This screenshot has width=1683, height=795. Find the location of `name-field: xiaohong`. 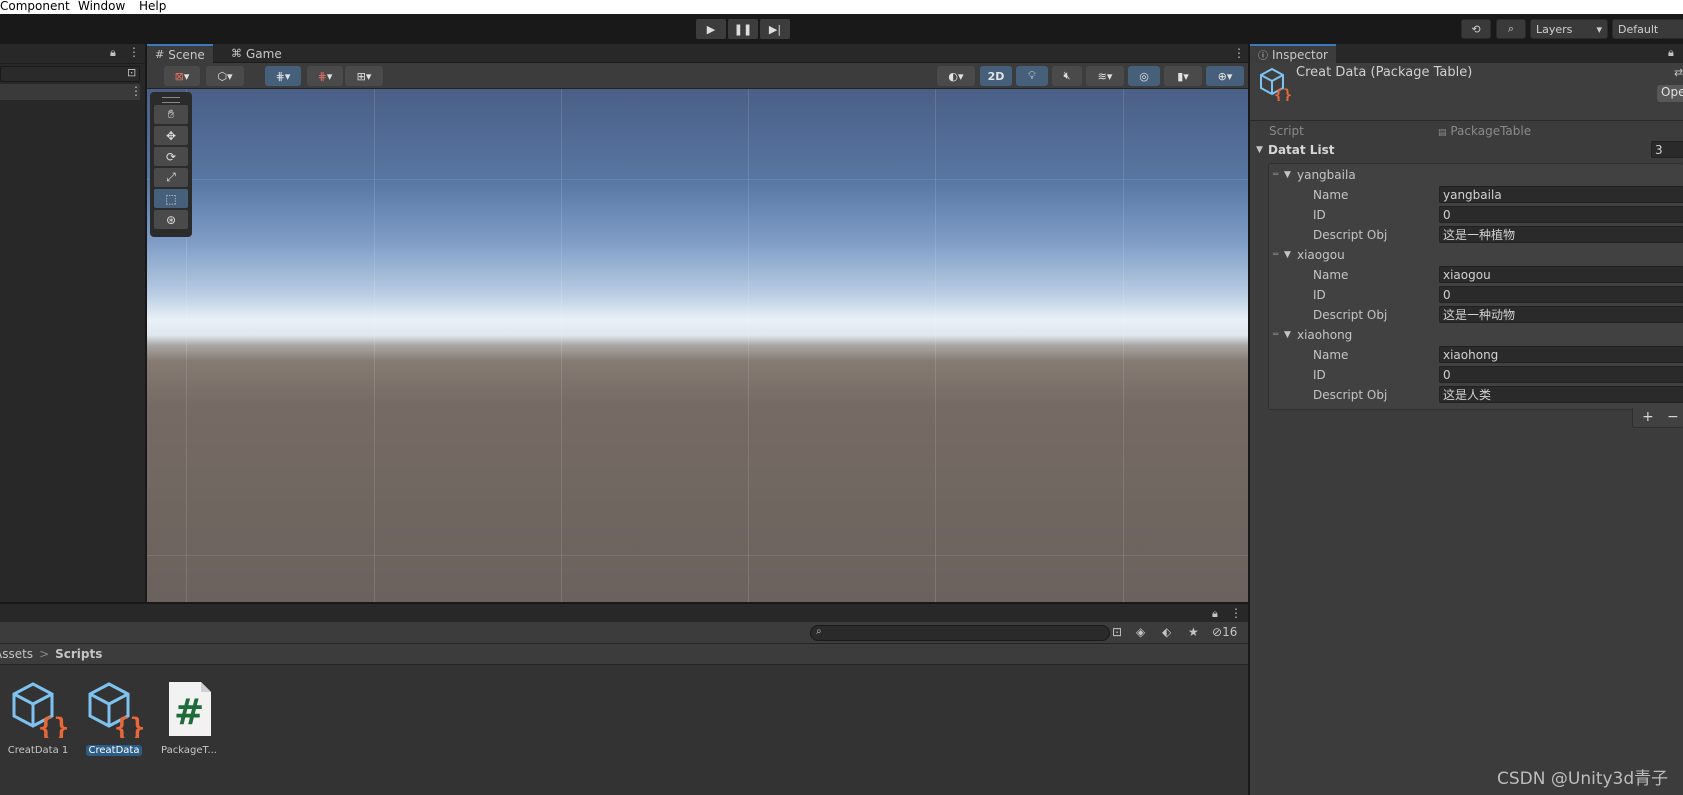

name-field: xiaohong is located at coordinates (1561, 354).